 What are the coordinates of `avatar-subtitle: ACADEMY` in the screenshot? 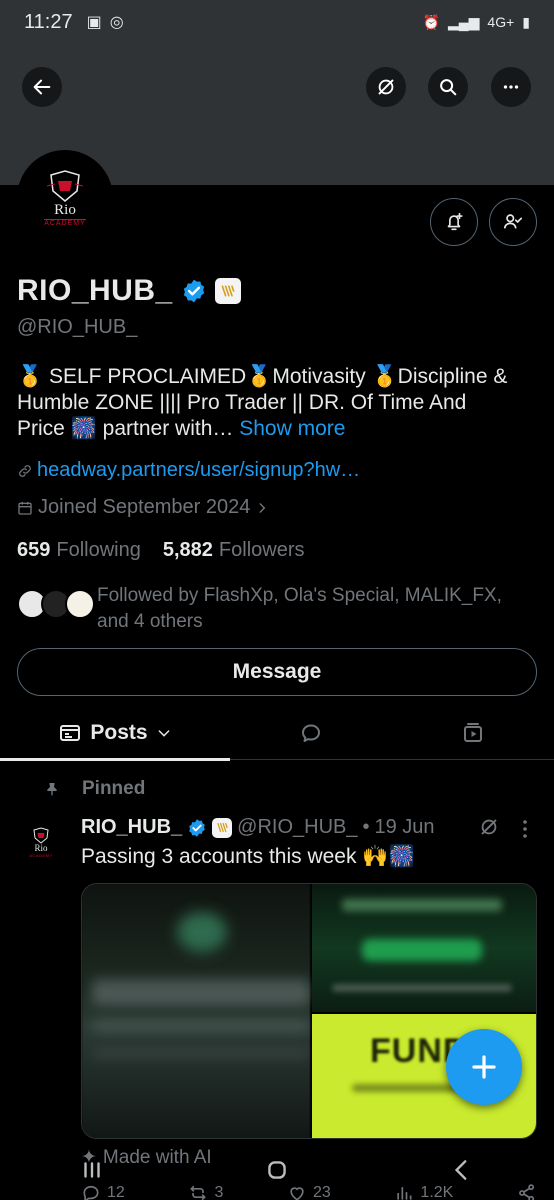 It's located at (65, 223).